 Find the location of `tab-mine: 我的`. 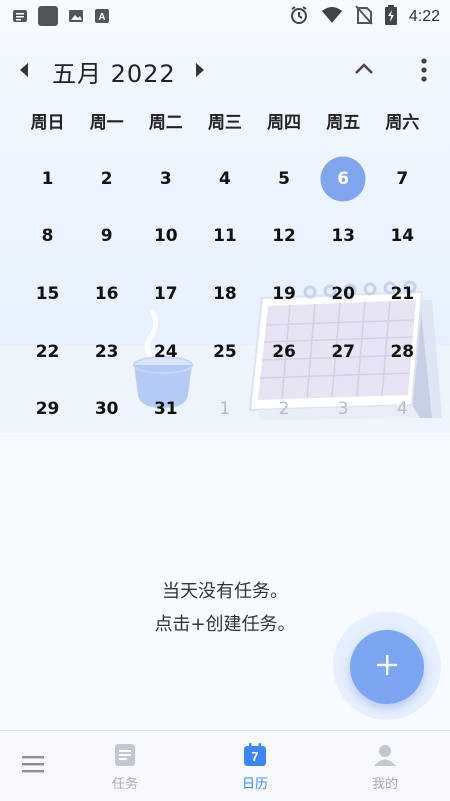

tab-mine: 我的 is located at coordinates (385, 767).